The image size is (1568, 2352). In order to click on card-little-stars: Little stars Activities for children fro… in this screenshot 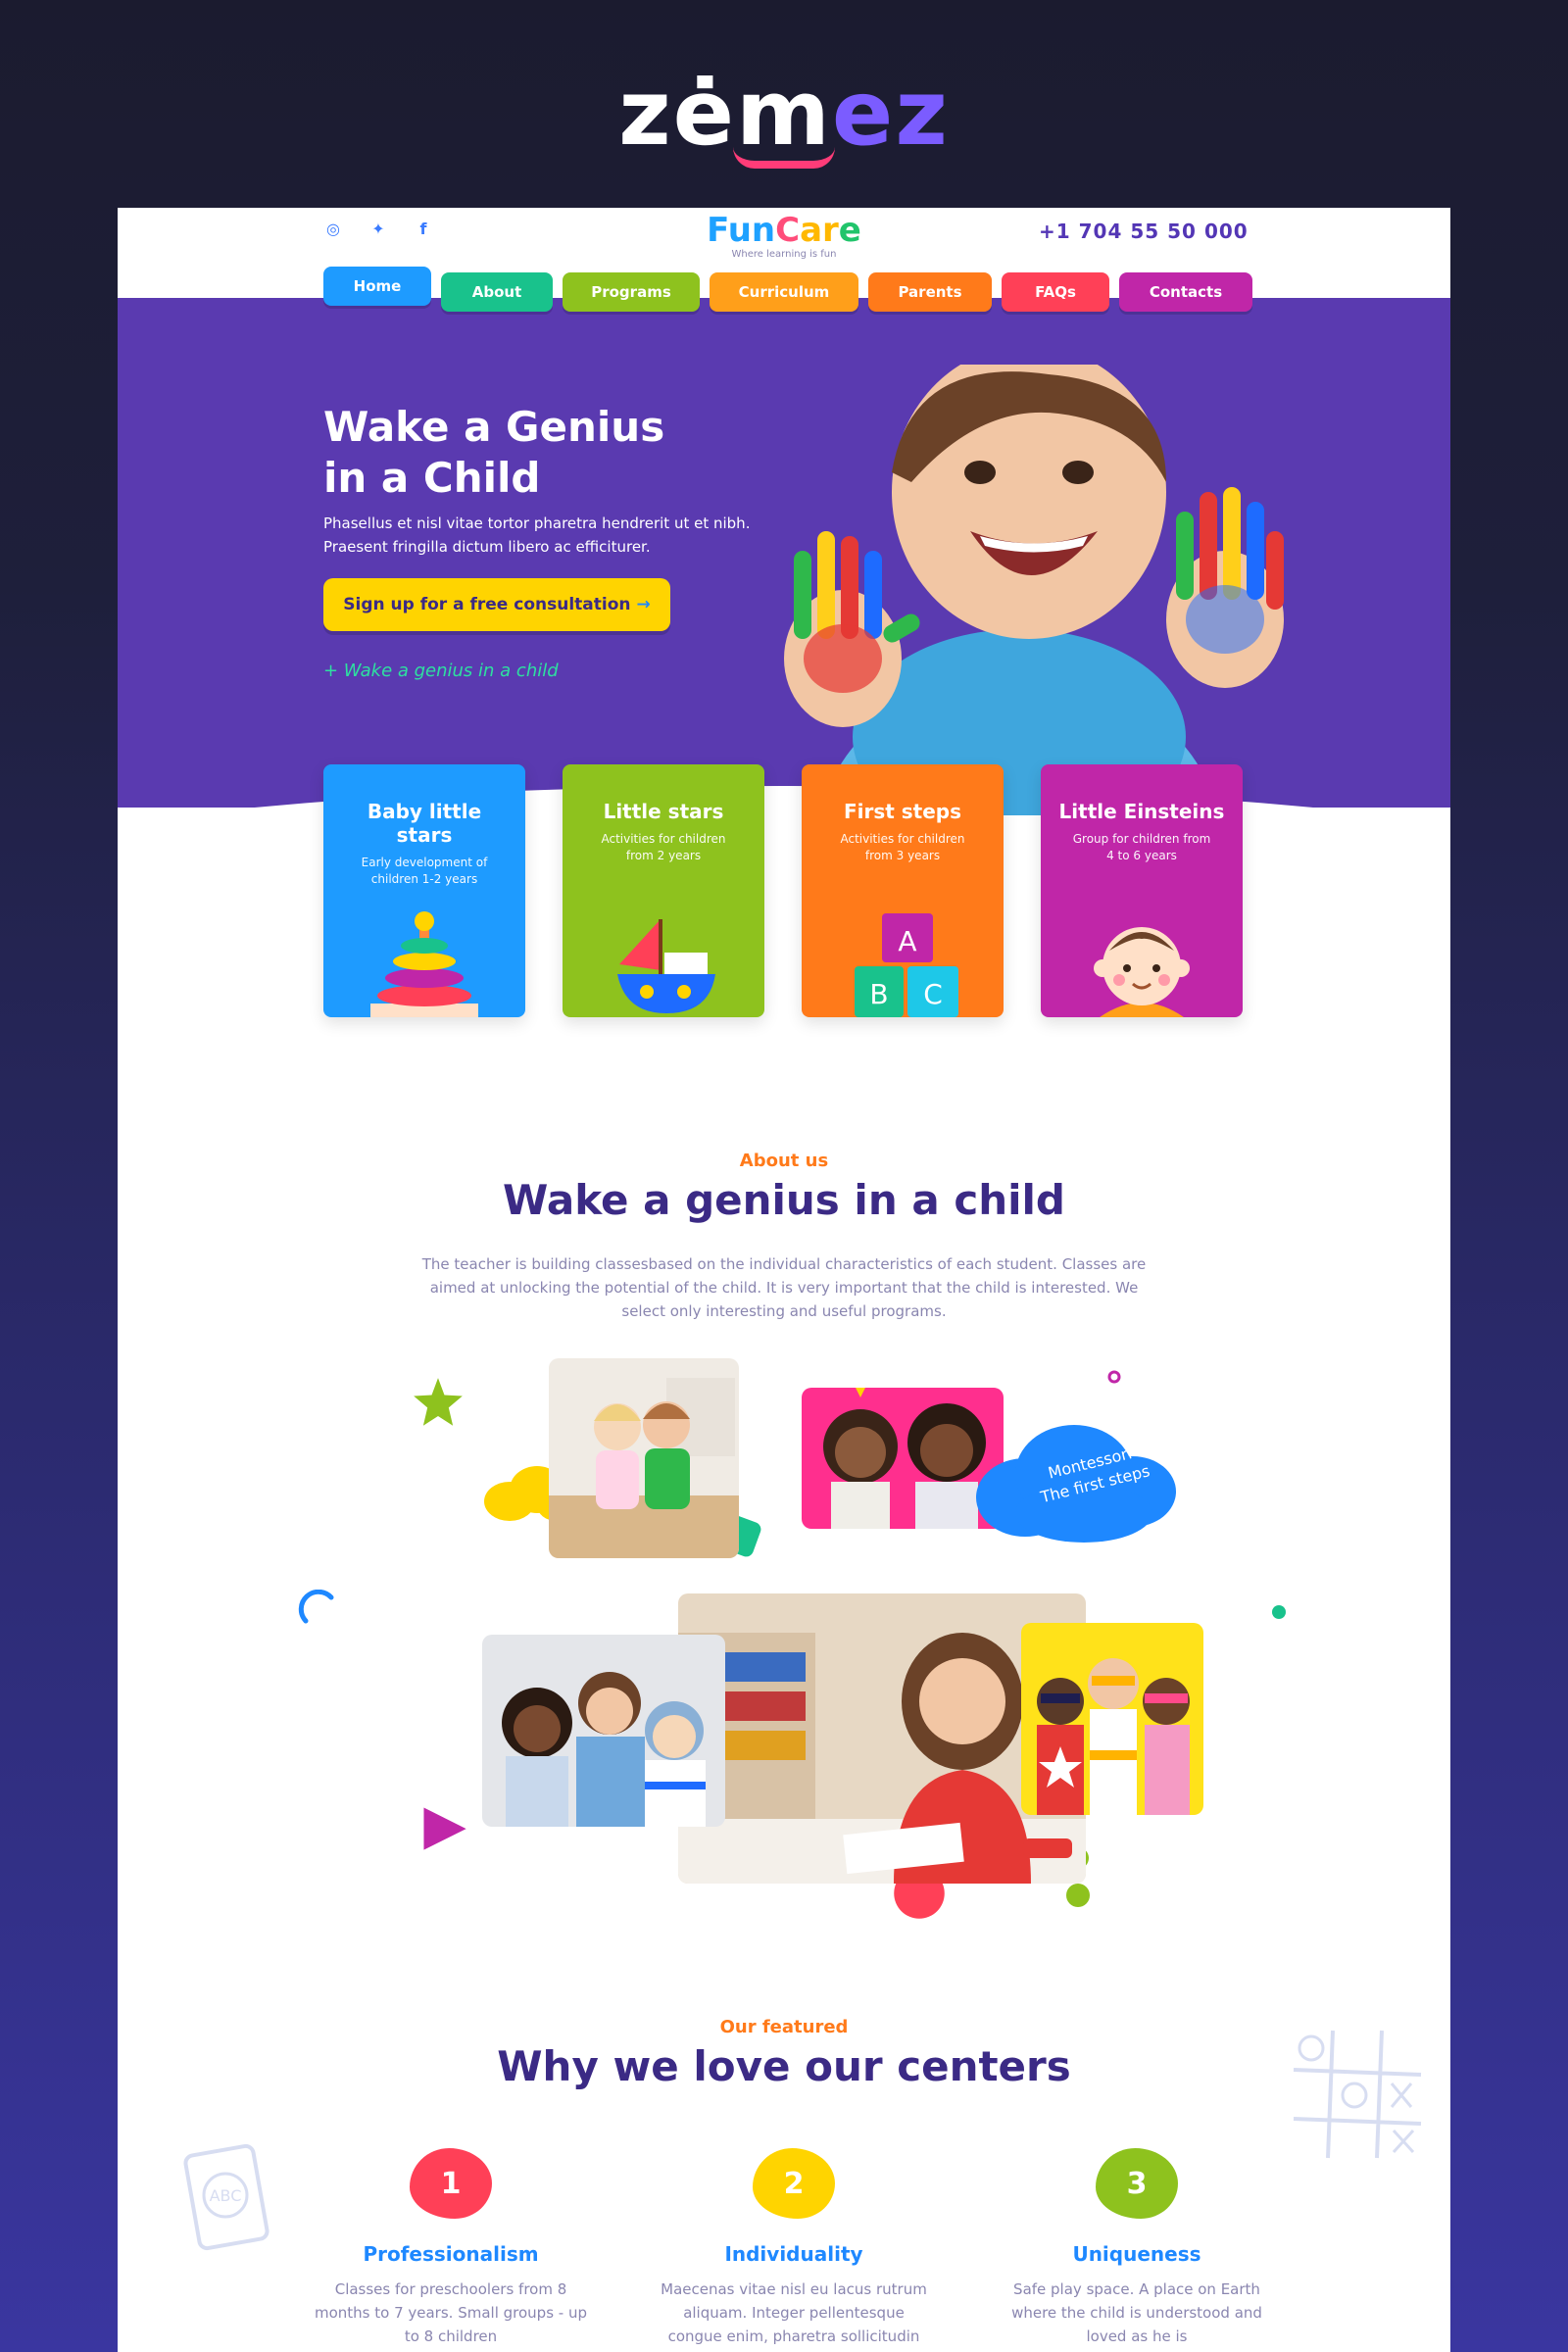, I will do `click(663, 890)`.